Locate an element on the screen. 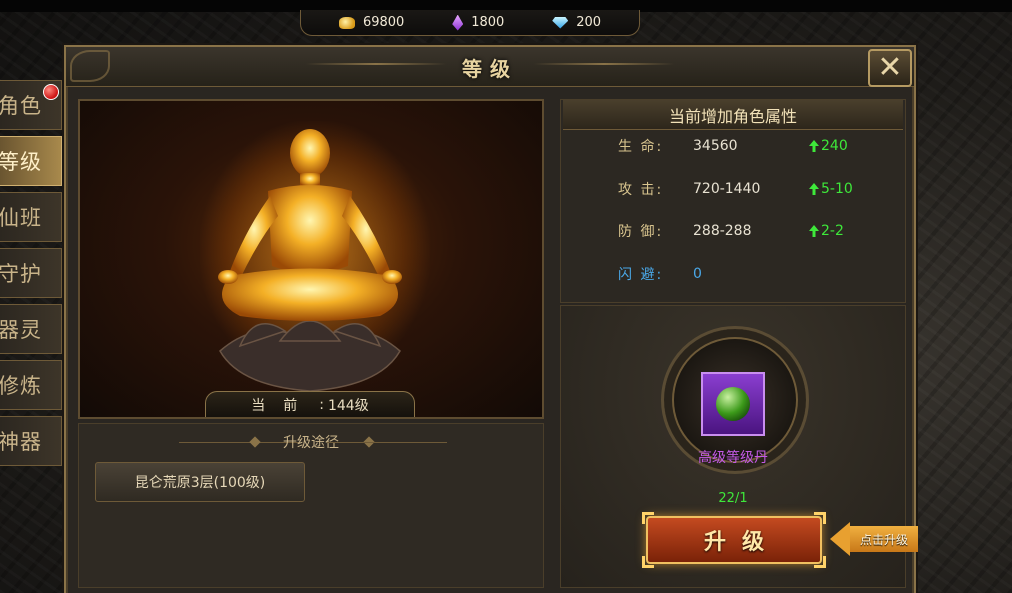 This screenshot has height=593, width=1012. attribute-name: 生 命: is located at coordinates (641, 147).